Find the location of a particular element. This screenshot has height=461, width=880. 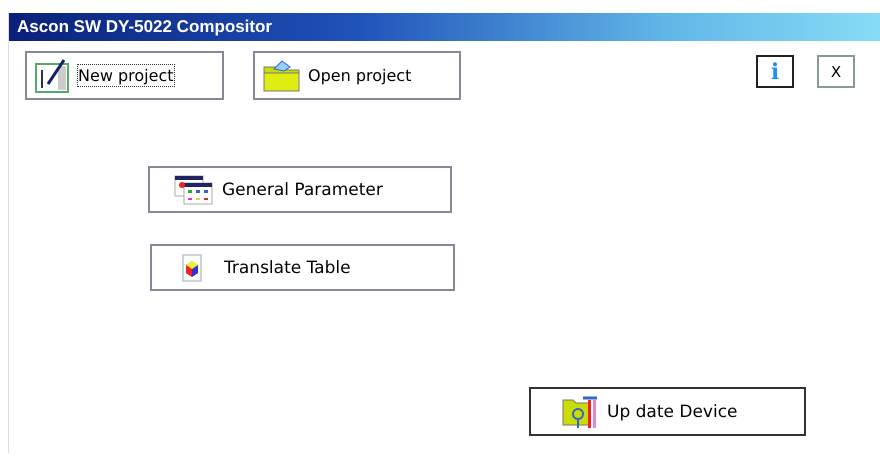

action-button: General Parameter is located at coordinates (300, 189).